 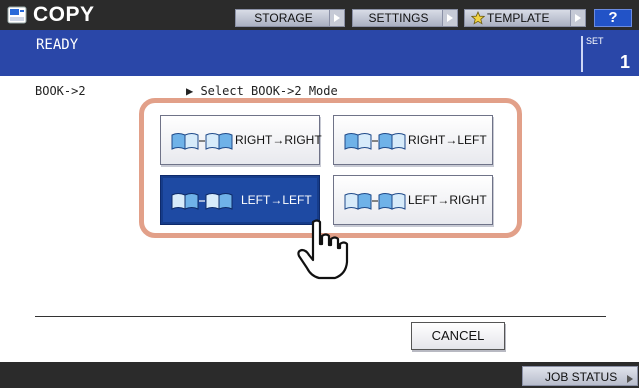 What do you see at coordinates (276, 200) in the screenshot?
I see `option-label: LEFT→LEFT` at bounding box center [276, 200].